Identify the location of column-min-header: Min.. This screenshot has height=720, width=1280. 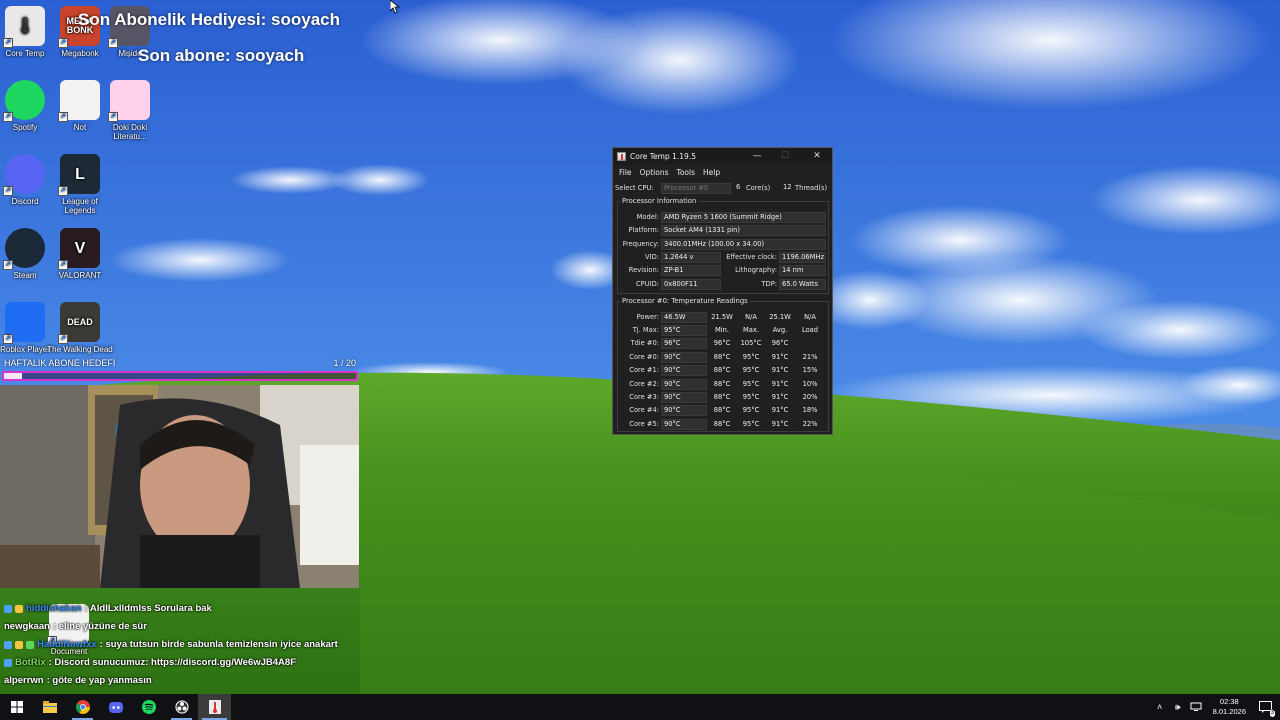
(722, 330).